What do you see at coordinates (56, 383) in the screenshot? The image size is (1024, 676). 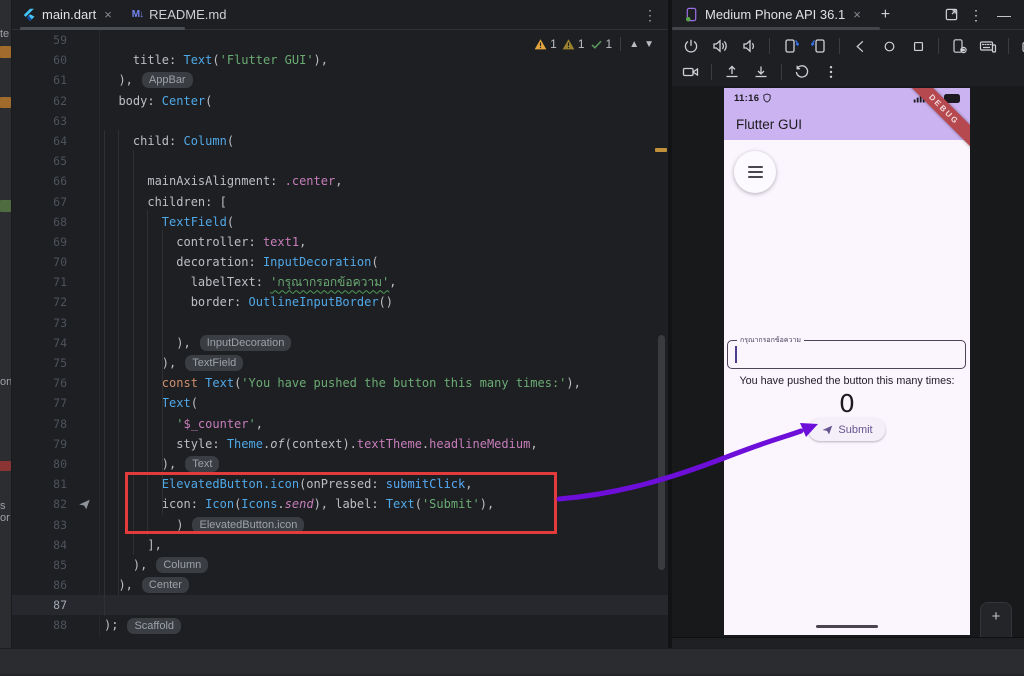 I see `line-number: 76` at bounding box center [56, 383].